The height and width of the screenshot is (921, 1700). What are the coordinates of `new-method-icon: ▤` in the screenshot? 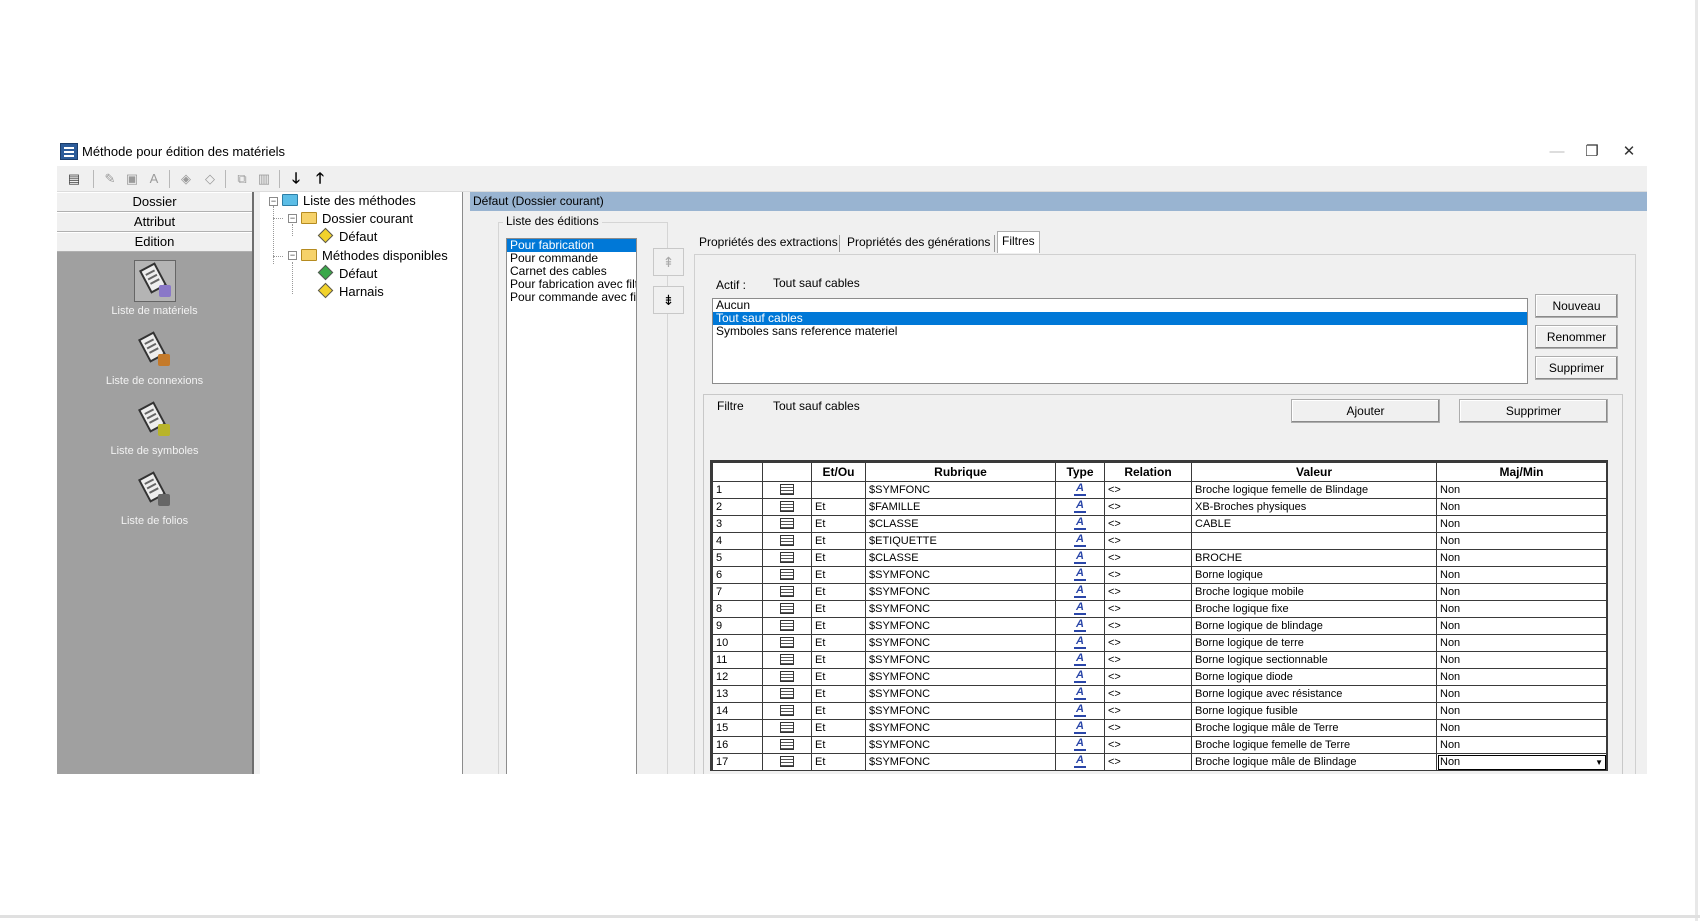 It's located at (74, 179).